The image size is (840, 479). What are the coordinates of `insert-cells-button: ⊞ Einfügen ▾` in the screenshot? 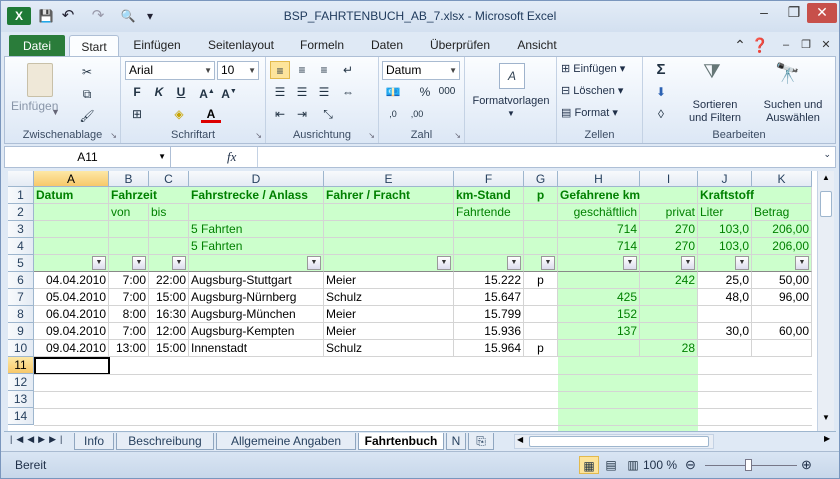 It's located at (593, 68).